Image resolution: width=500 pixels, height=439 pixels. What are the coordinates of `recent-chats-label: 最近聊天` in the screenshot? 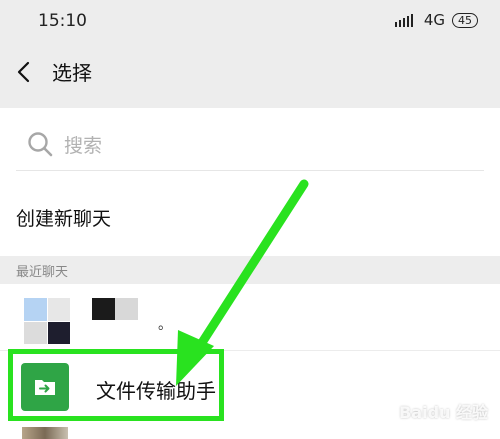 It's located at (42, 272).